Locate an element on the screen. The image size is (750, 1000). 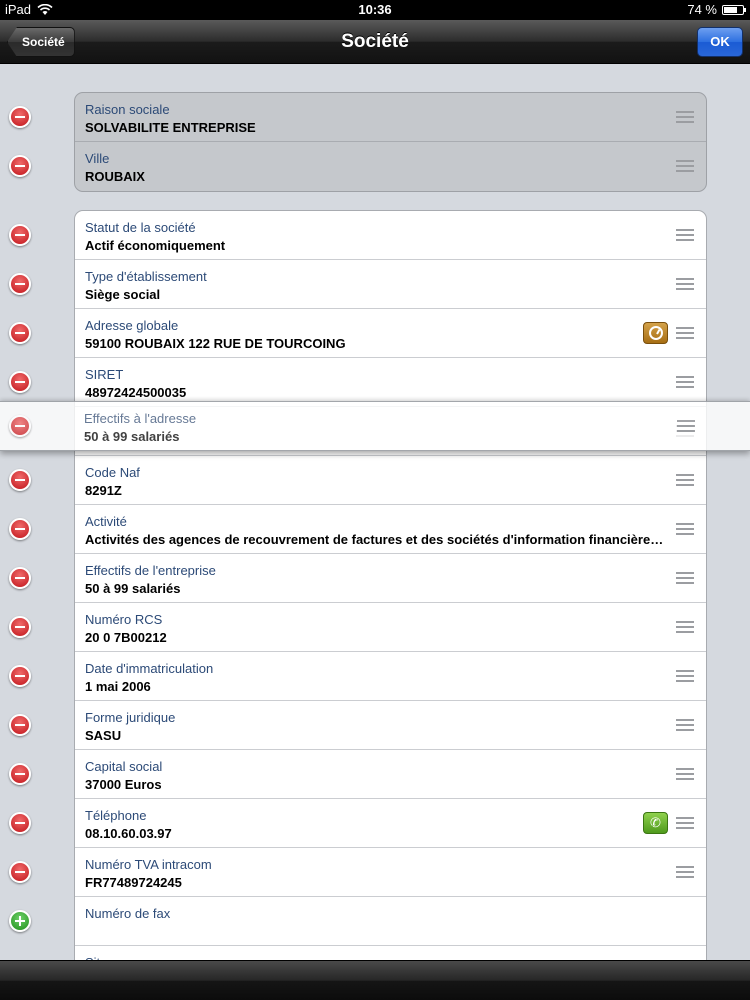
plus-circle-icon is located at coordinates (20, 921).